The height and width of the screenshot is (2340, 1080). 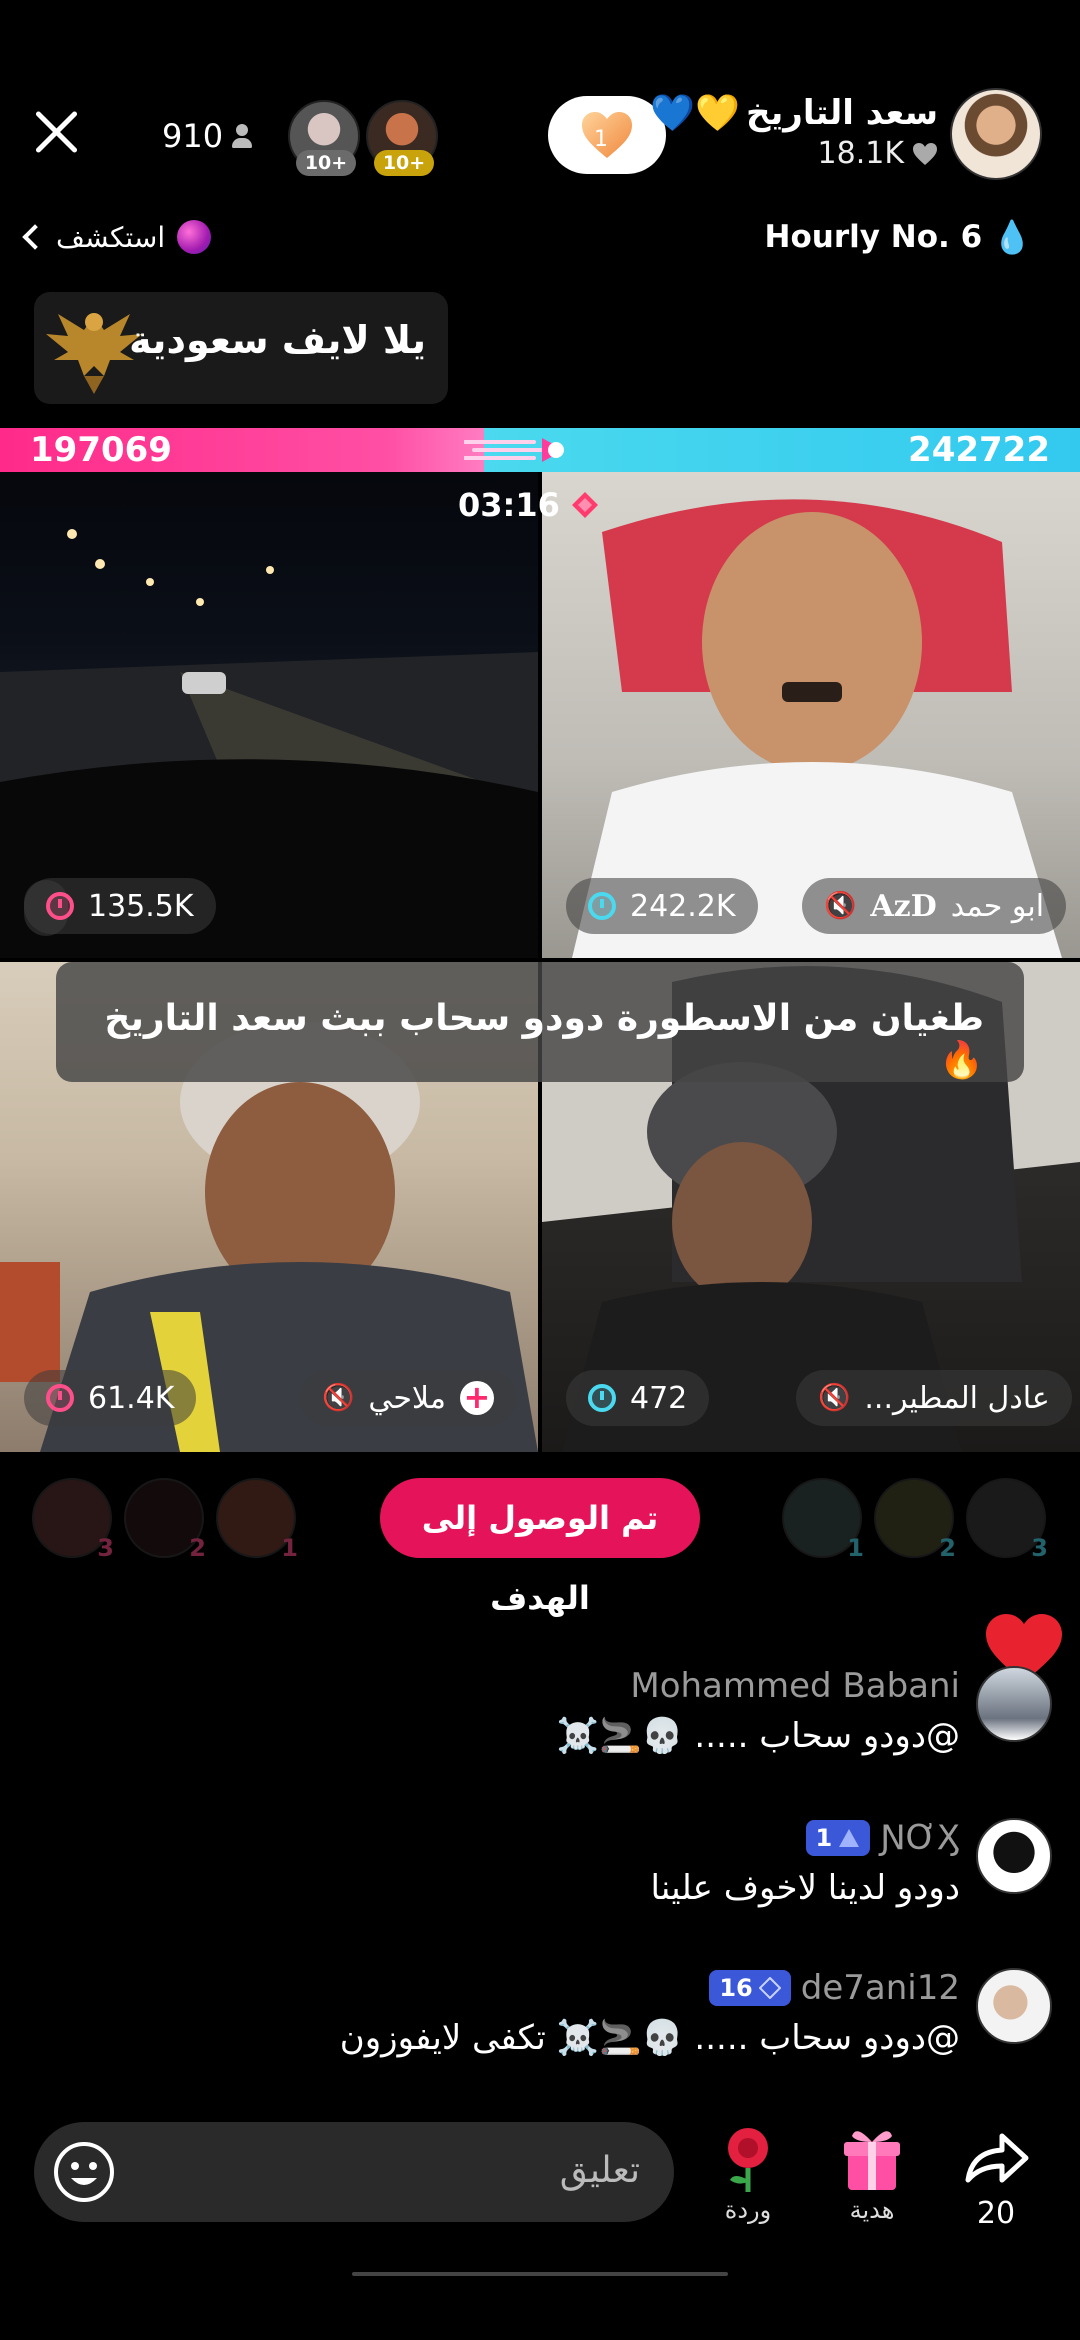 What do you see at coordinates (872, 2210) in the screenshot?
I see `gift-label: هدية` at bounding box center [872, 2210].